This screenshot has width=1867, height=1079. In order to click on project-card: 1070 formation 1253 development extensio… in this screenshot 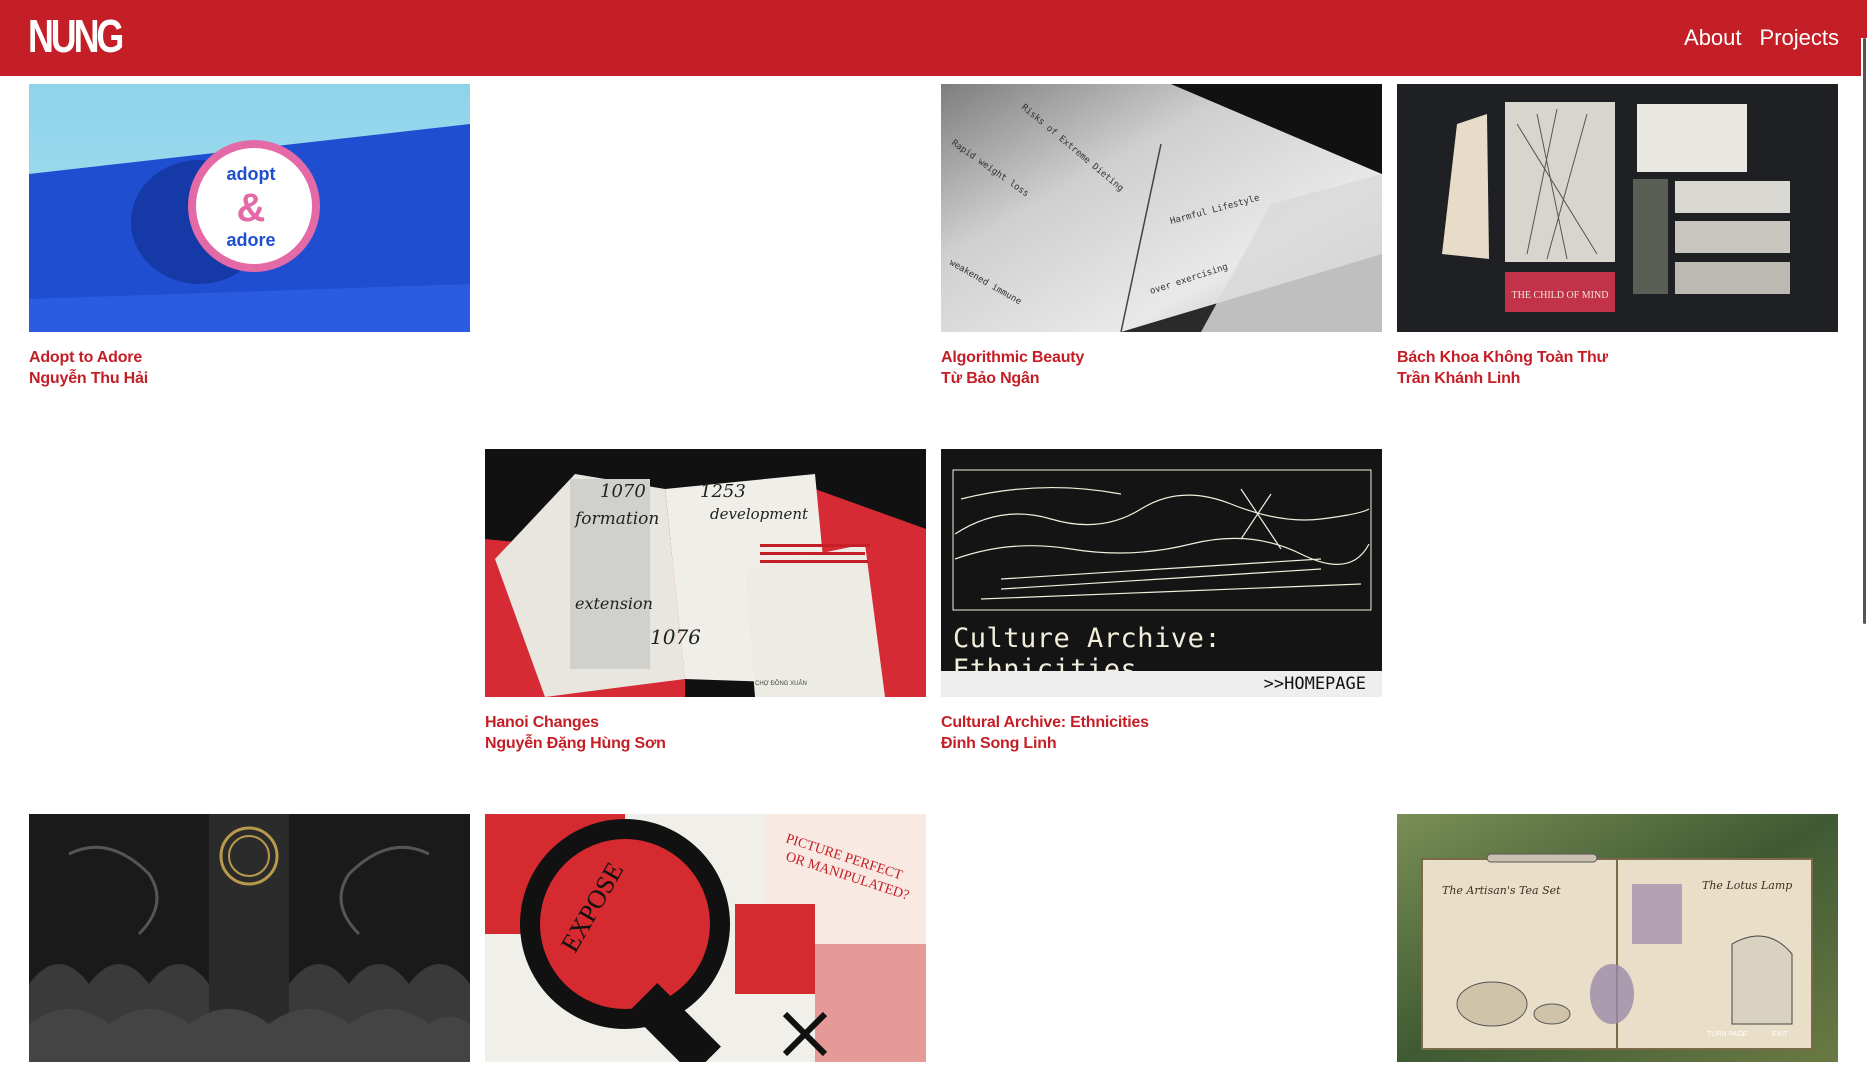, I will do `click(705, 601)`.